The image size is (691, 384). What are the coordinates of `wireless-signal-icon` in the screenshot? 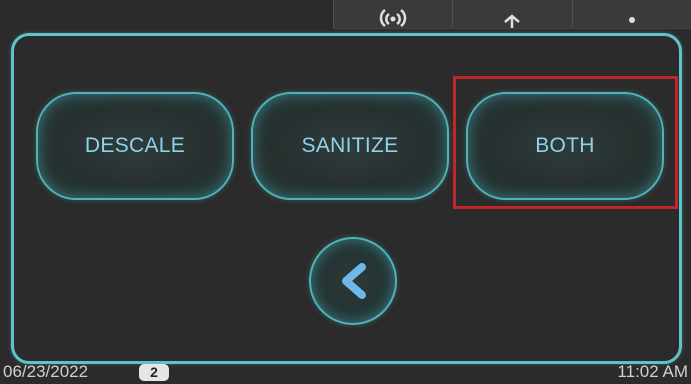 It's located at (392, 14).